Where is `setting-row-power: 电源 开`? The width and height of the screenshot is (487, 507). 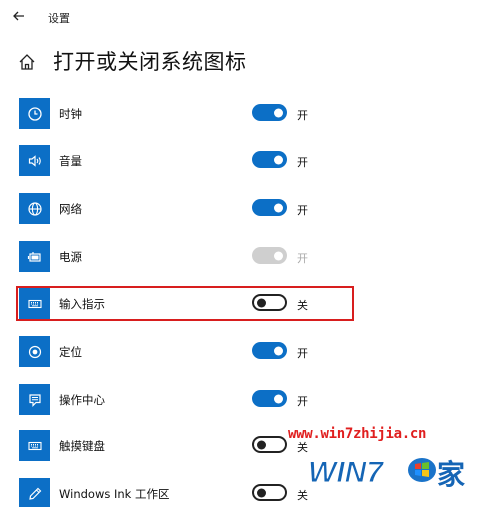 setting-row-power: 电源 开 is located at coordinates (243, 264).